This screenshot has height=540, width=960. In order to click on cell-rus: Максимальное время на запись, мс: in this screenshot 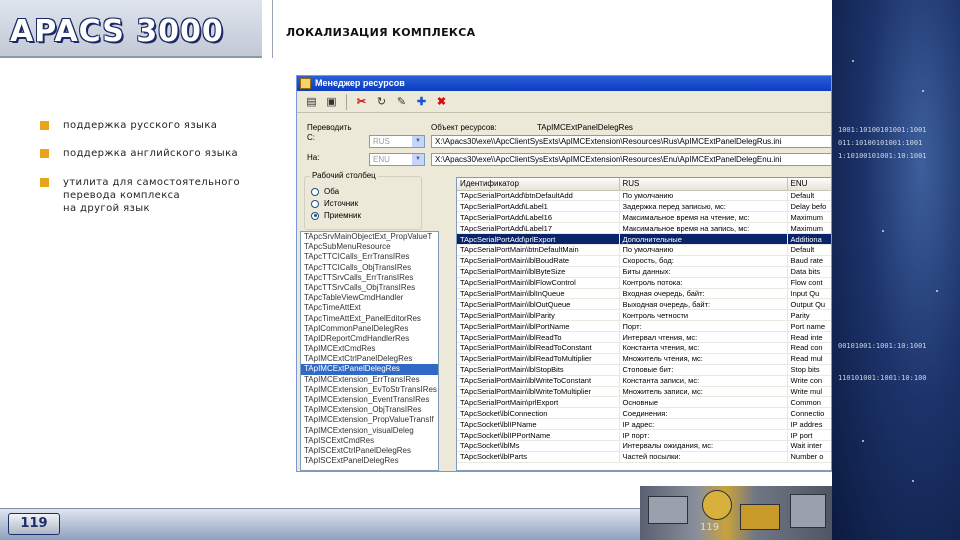, I will do `click(703, 228)`.